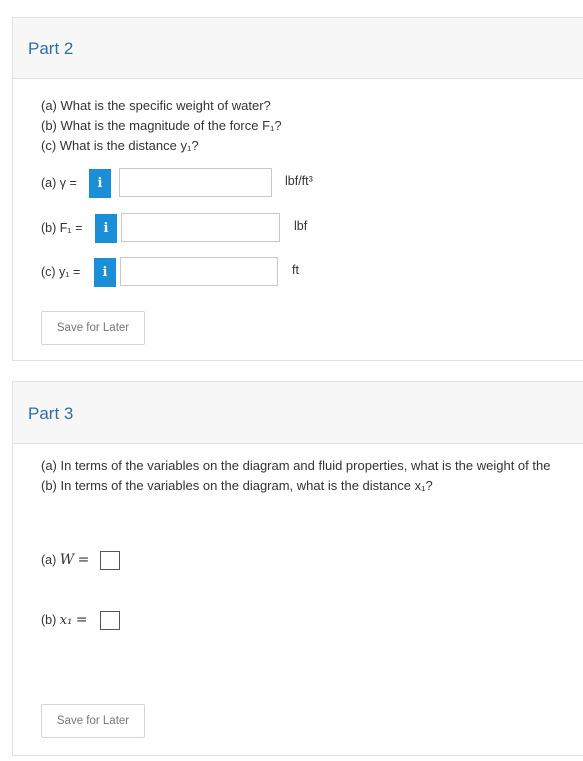  I want to click on part3-answer-b-input, so click(110, 620).